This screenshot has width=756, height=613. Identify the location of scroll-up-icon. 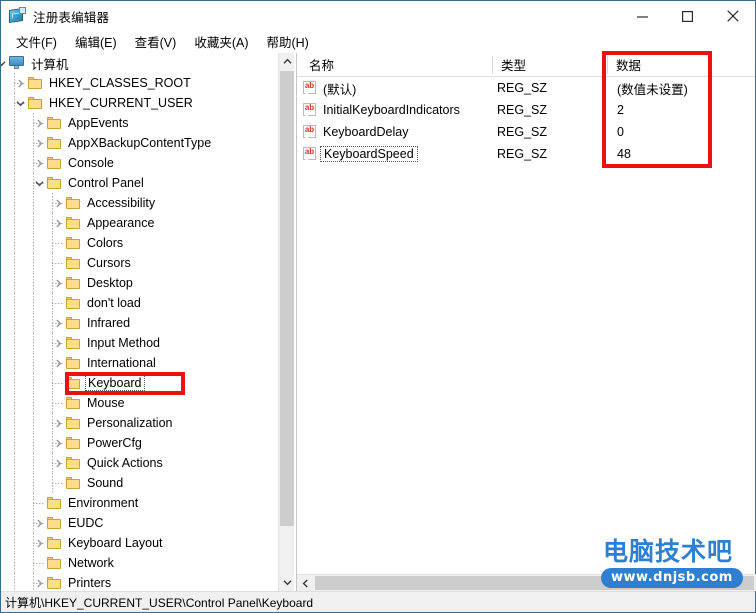
(286, 61).